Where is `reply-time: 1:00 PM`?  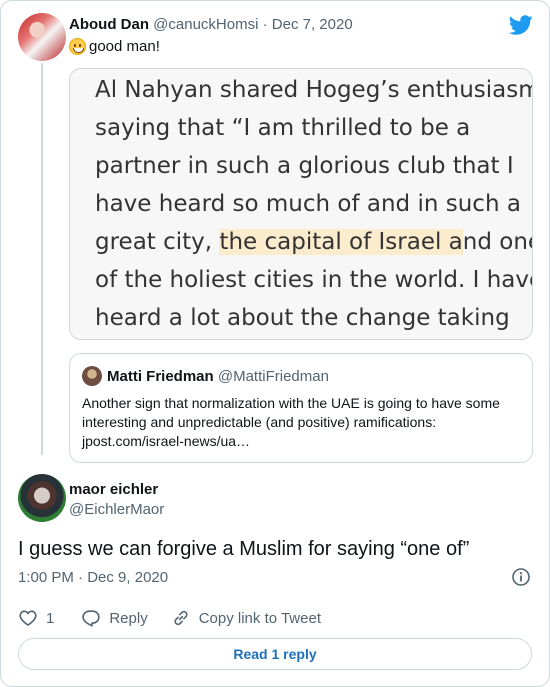 reply-time: 1:00 PM is located at coordinates (46, 577).